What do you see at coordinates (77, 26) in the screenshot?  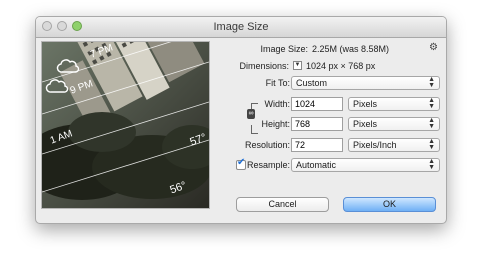 I see `zoom-icon` at bounding box center [77, 26].